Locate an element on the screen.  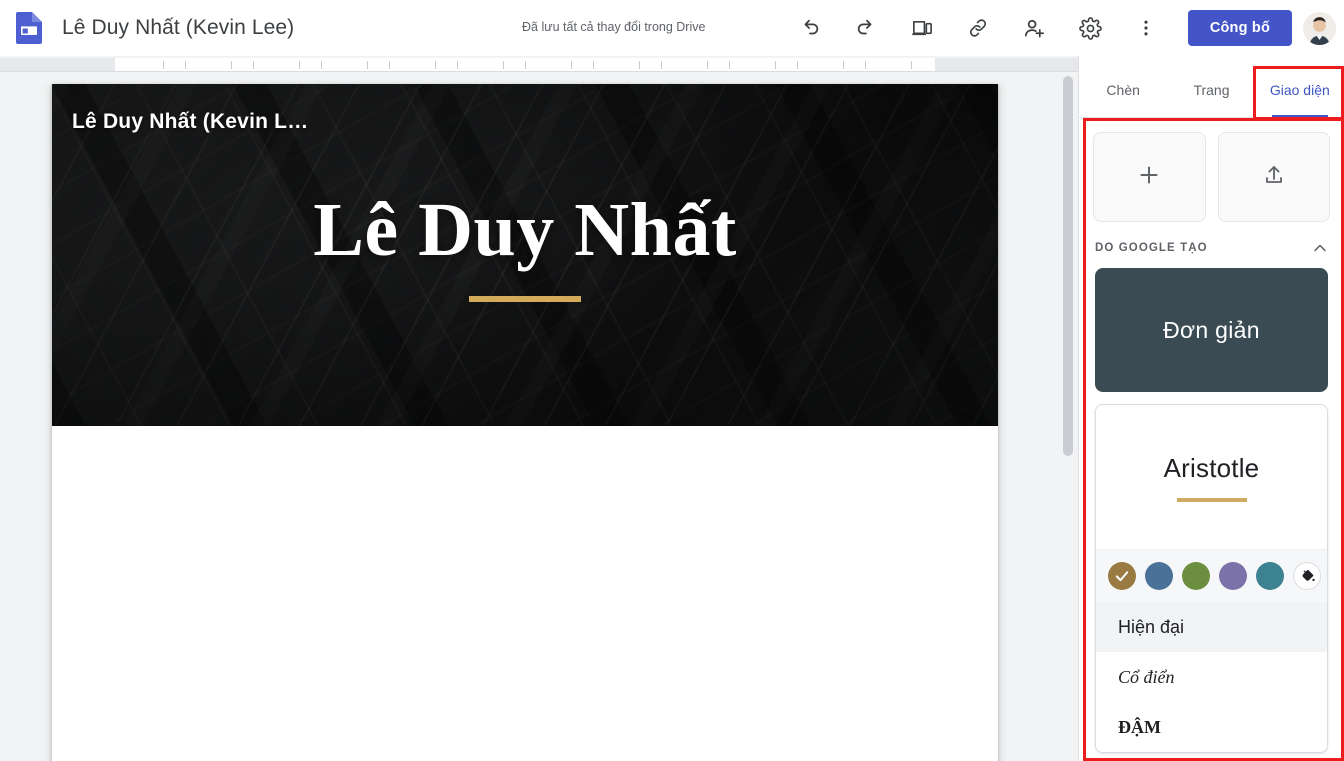
save-status: Đã lưu tất cả thay đổi trong Drive is located at coordinates (614, 27).